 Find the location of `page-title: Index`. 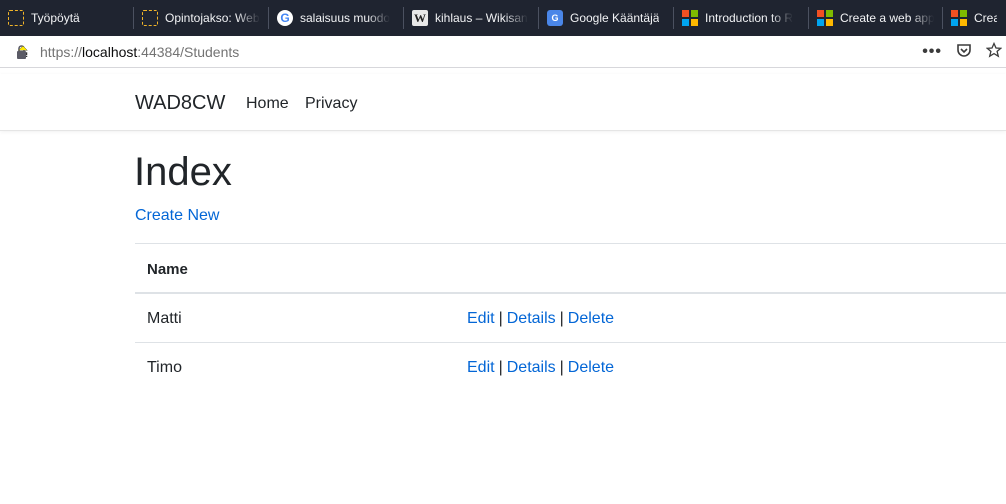

page-title: Index is located at coordinates (183, 172).